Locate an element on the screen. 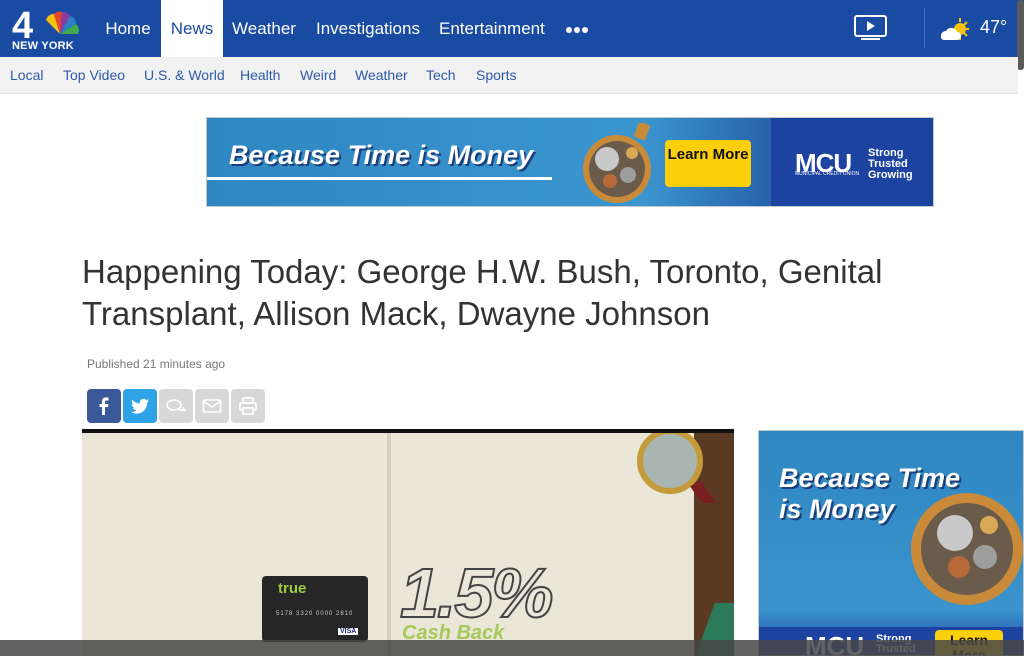  subnav-weather: Weather is located at coordinates (381, 75).